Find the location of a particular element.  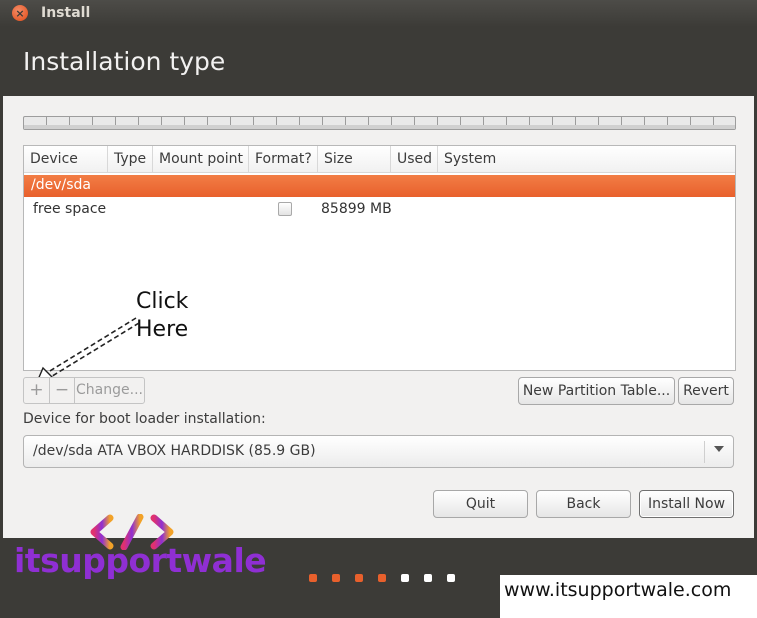

table-row: free space 85899 MB is located at coordinates (379, 209).